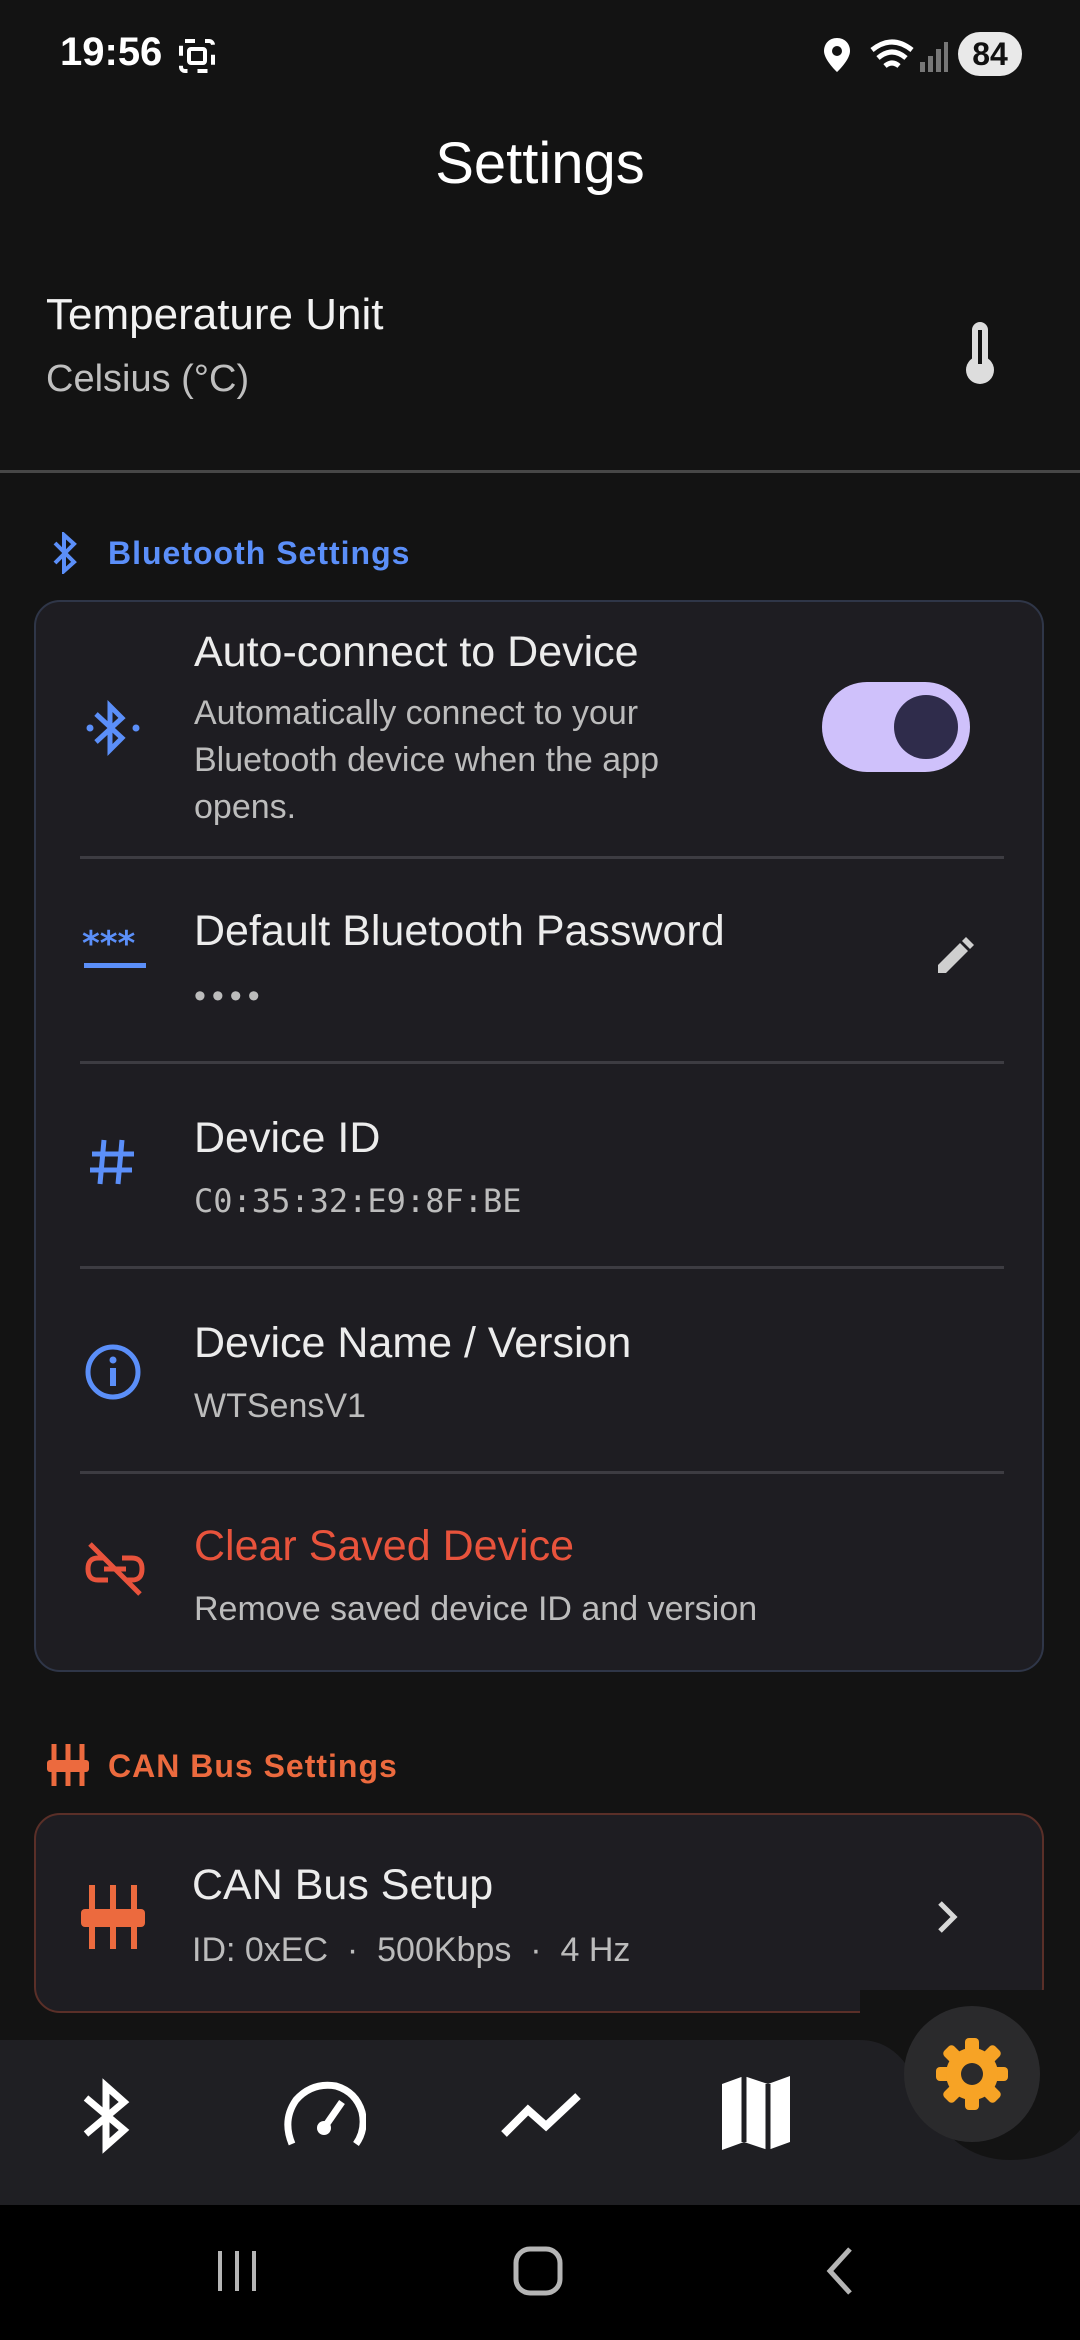 This screenshot has width=1080, height=2340. I want to click on device-name-title: Device Name / Version, so click(413, 1343).